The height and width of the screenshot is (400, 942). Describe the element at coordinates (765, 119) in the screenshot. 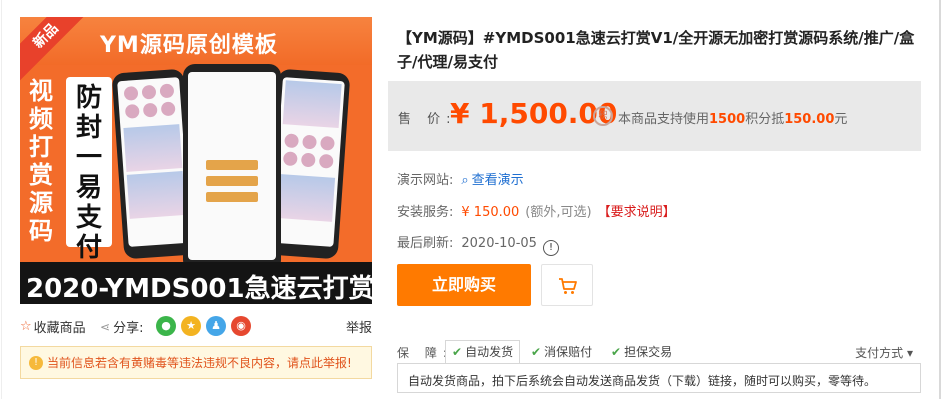

I see `points-middle: 积分抵` at that location.